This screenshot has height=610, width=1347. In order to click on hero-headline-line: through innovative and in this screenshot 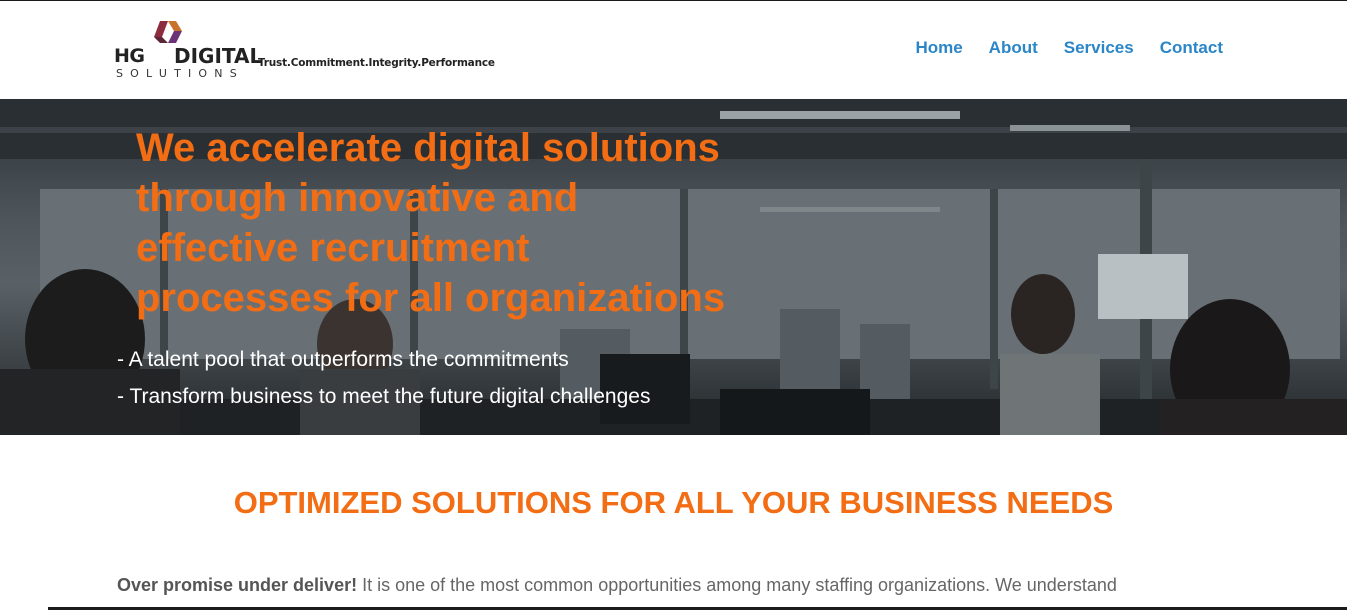, I will do `click(357, 198)`.